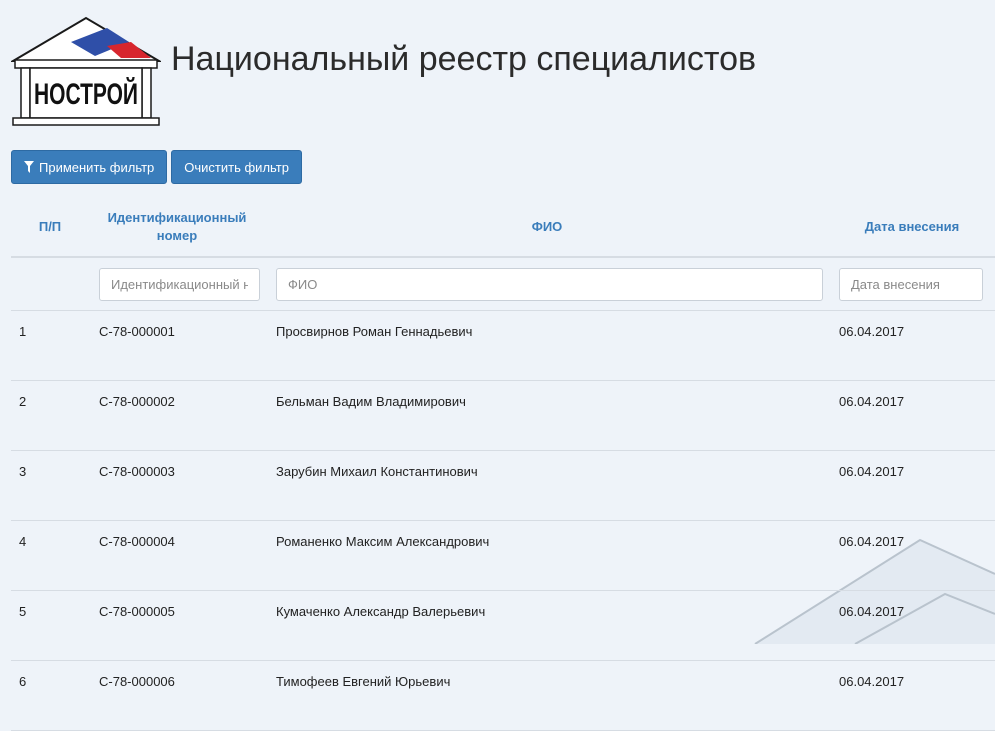 Image resolution: width=995 pixels, height=731 pixels. I want to click on row-number: 4, so click(50, 555).